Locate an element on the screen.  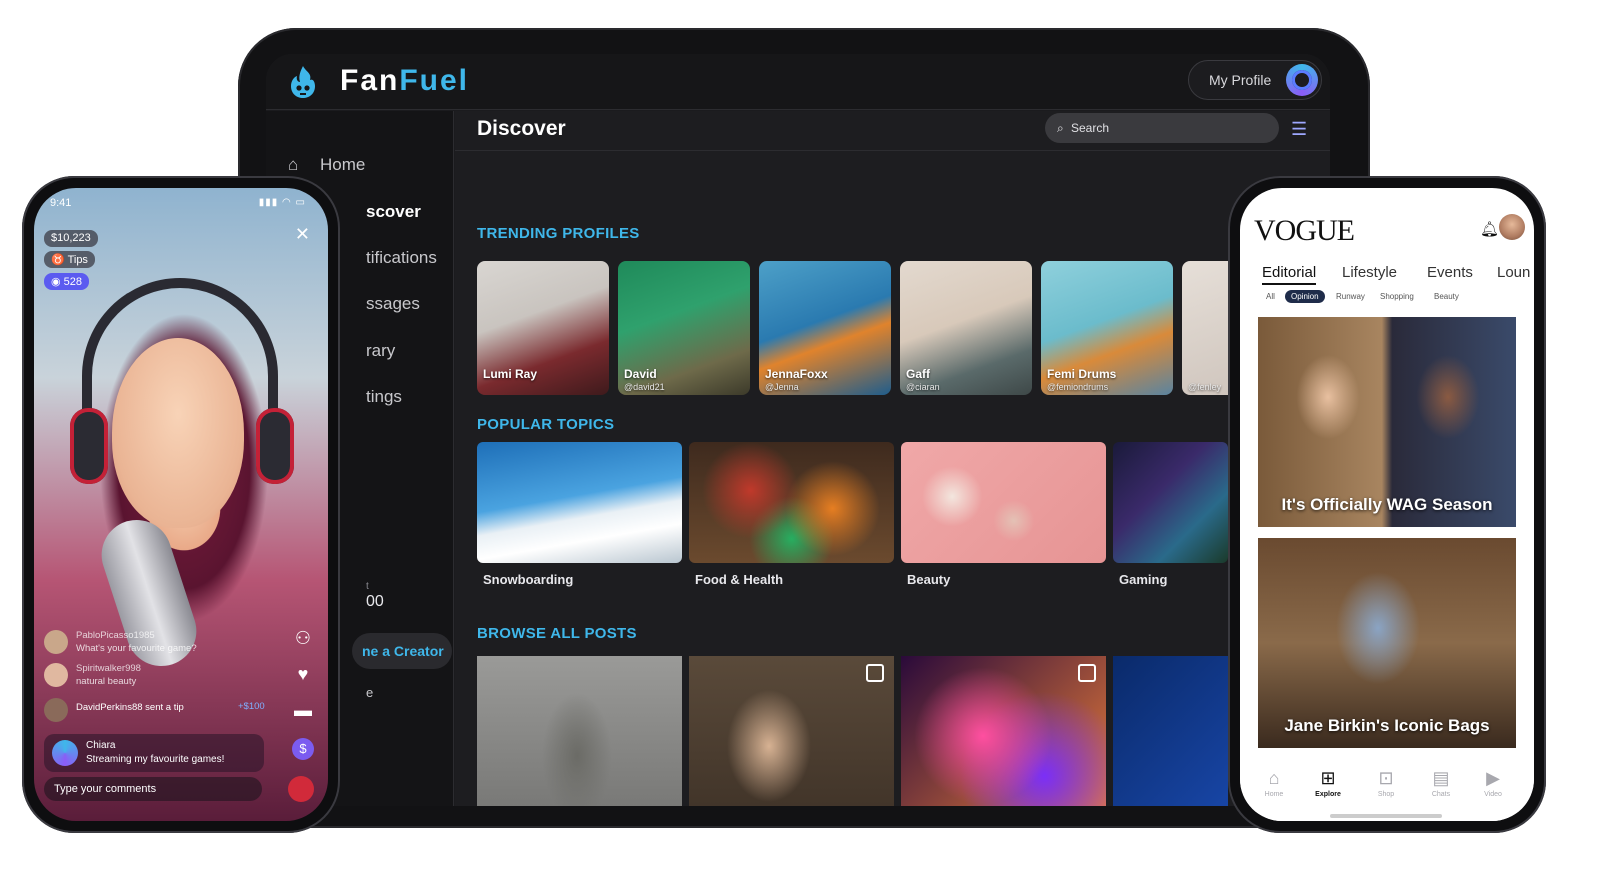
nav-label: Home is located at coordinates (1274, 794).